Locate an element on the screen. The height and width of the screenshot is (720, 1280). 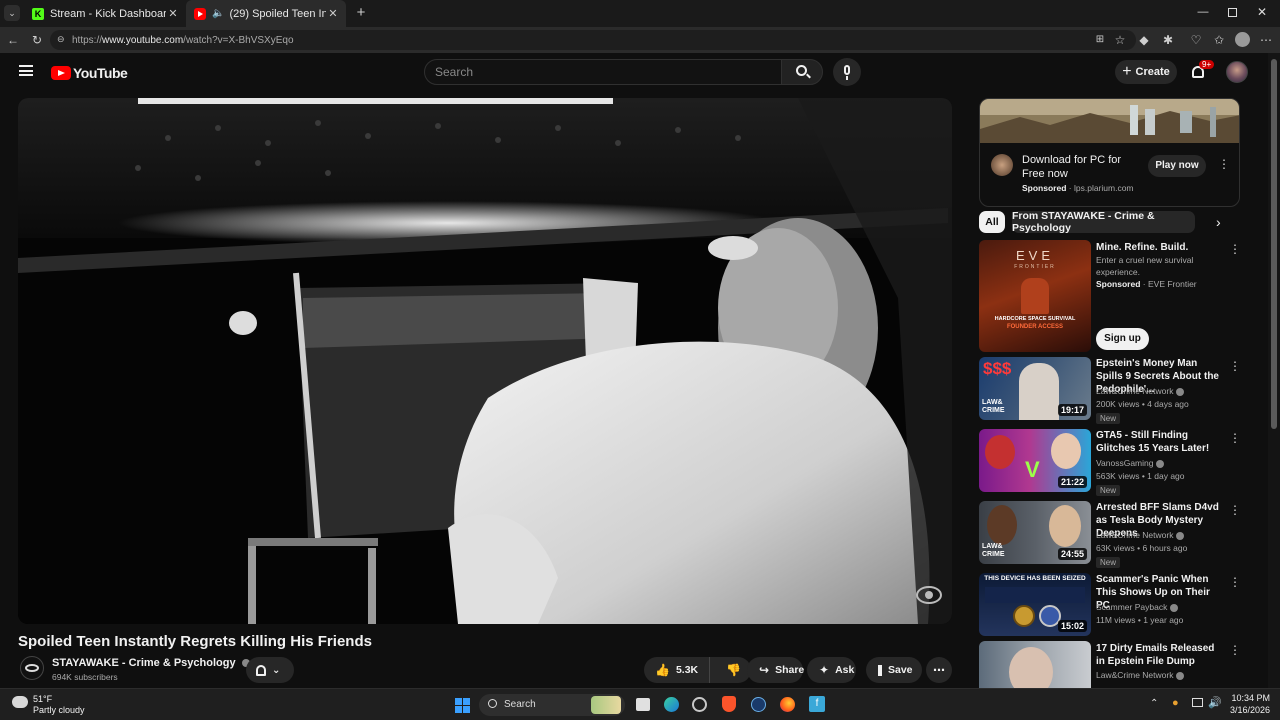
weather-widget: 51°F Partly cloudy is located at coordinates (55, 705).